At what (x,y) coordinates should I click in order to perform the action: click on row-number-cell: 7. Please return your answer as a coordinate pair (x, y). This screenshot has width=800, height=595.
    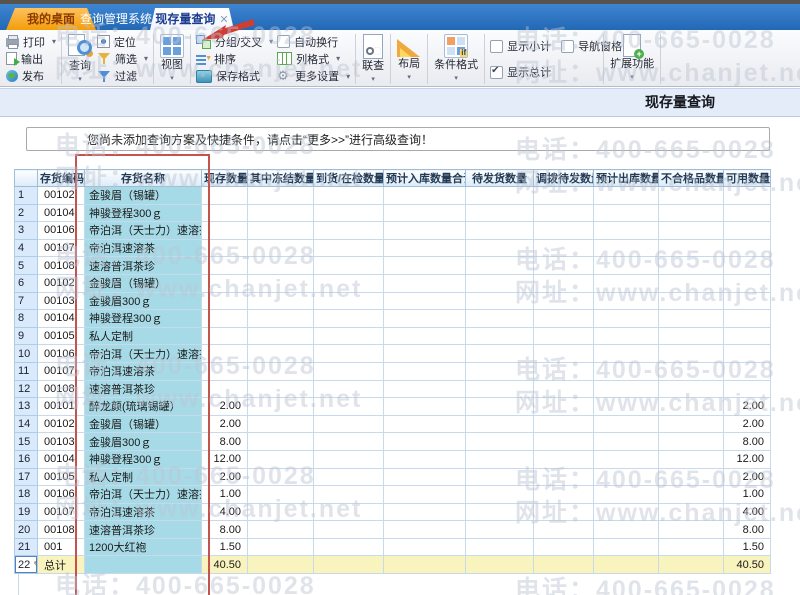
    Looking at the image, I should click on (26, 301).